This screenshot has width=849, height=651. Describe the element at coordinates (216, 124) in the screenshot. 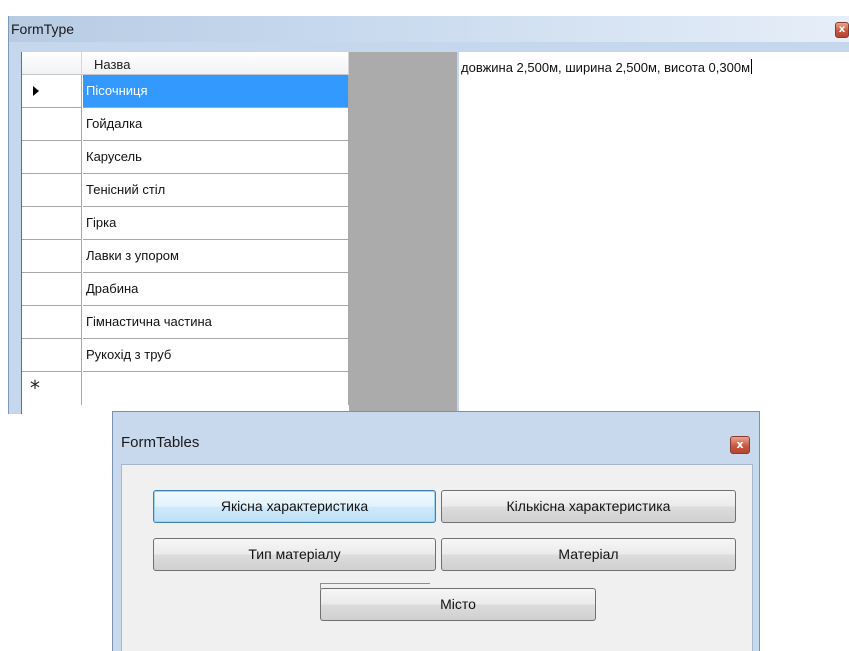

I see `grid-cell: Гойдалка` at that location.